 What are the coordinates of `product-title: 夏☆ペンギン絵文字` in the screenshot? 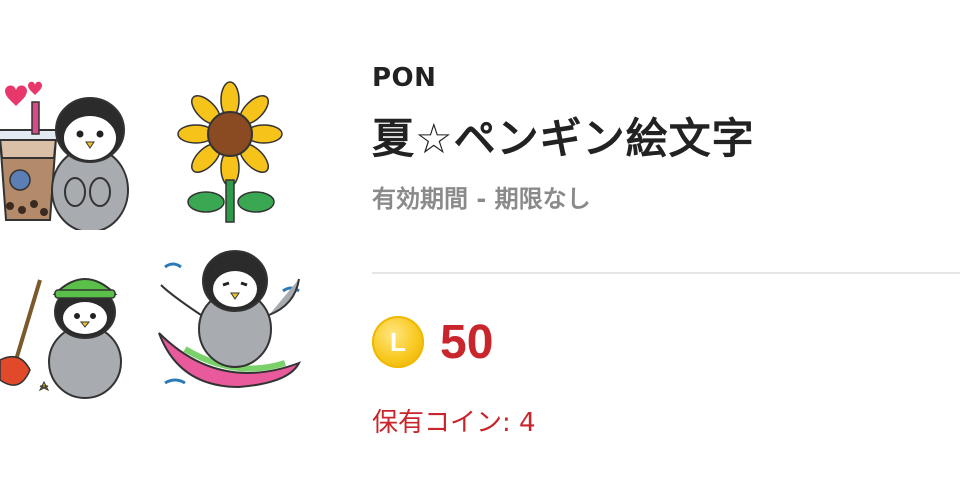 It's located at (563, 138).